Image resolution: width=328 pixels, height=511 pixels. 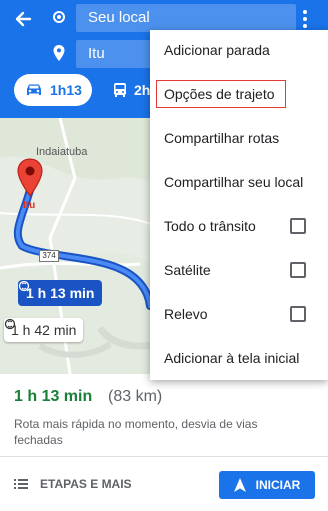 What do you see at coordinates (164, 456) in the screenshot?
I see `divider` at bounding box center [164, 456].